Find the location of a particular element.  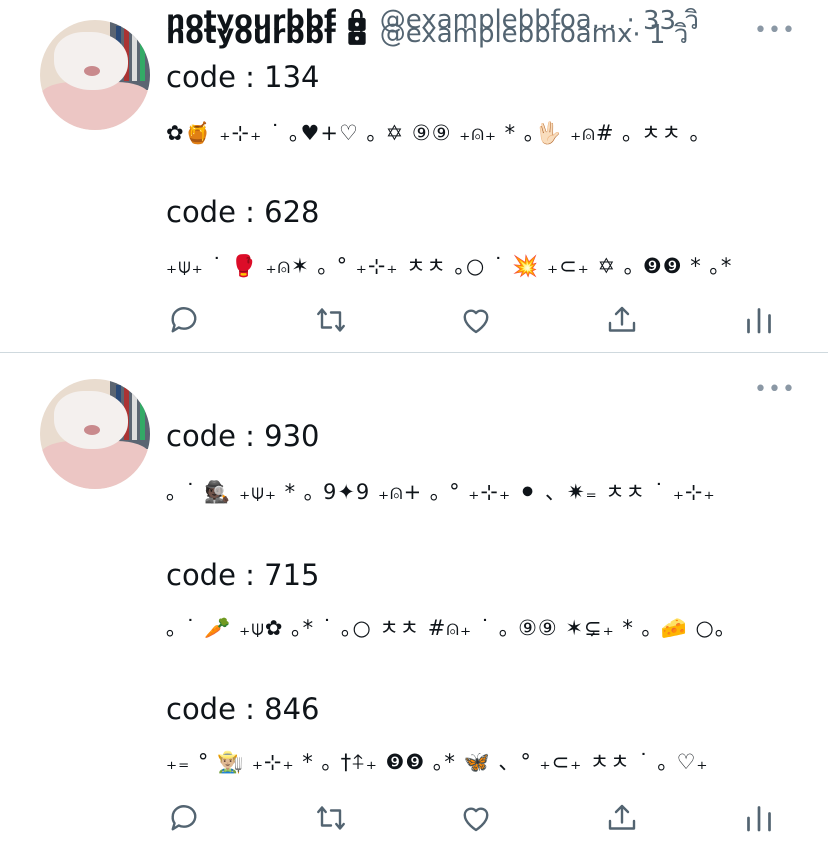

tweet-text-line: code : 628 is located at coordinates (243, 212).